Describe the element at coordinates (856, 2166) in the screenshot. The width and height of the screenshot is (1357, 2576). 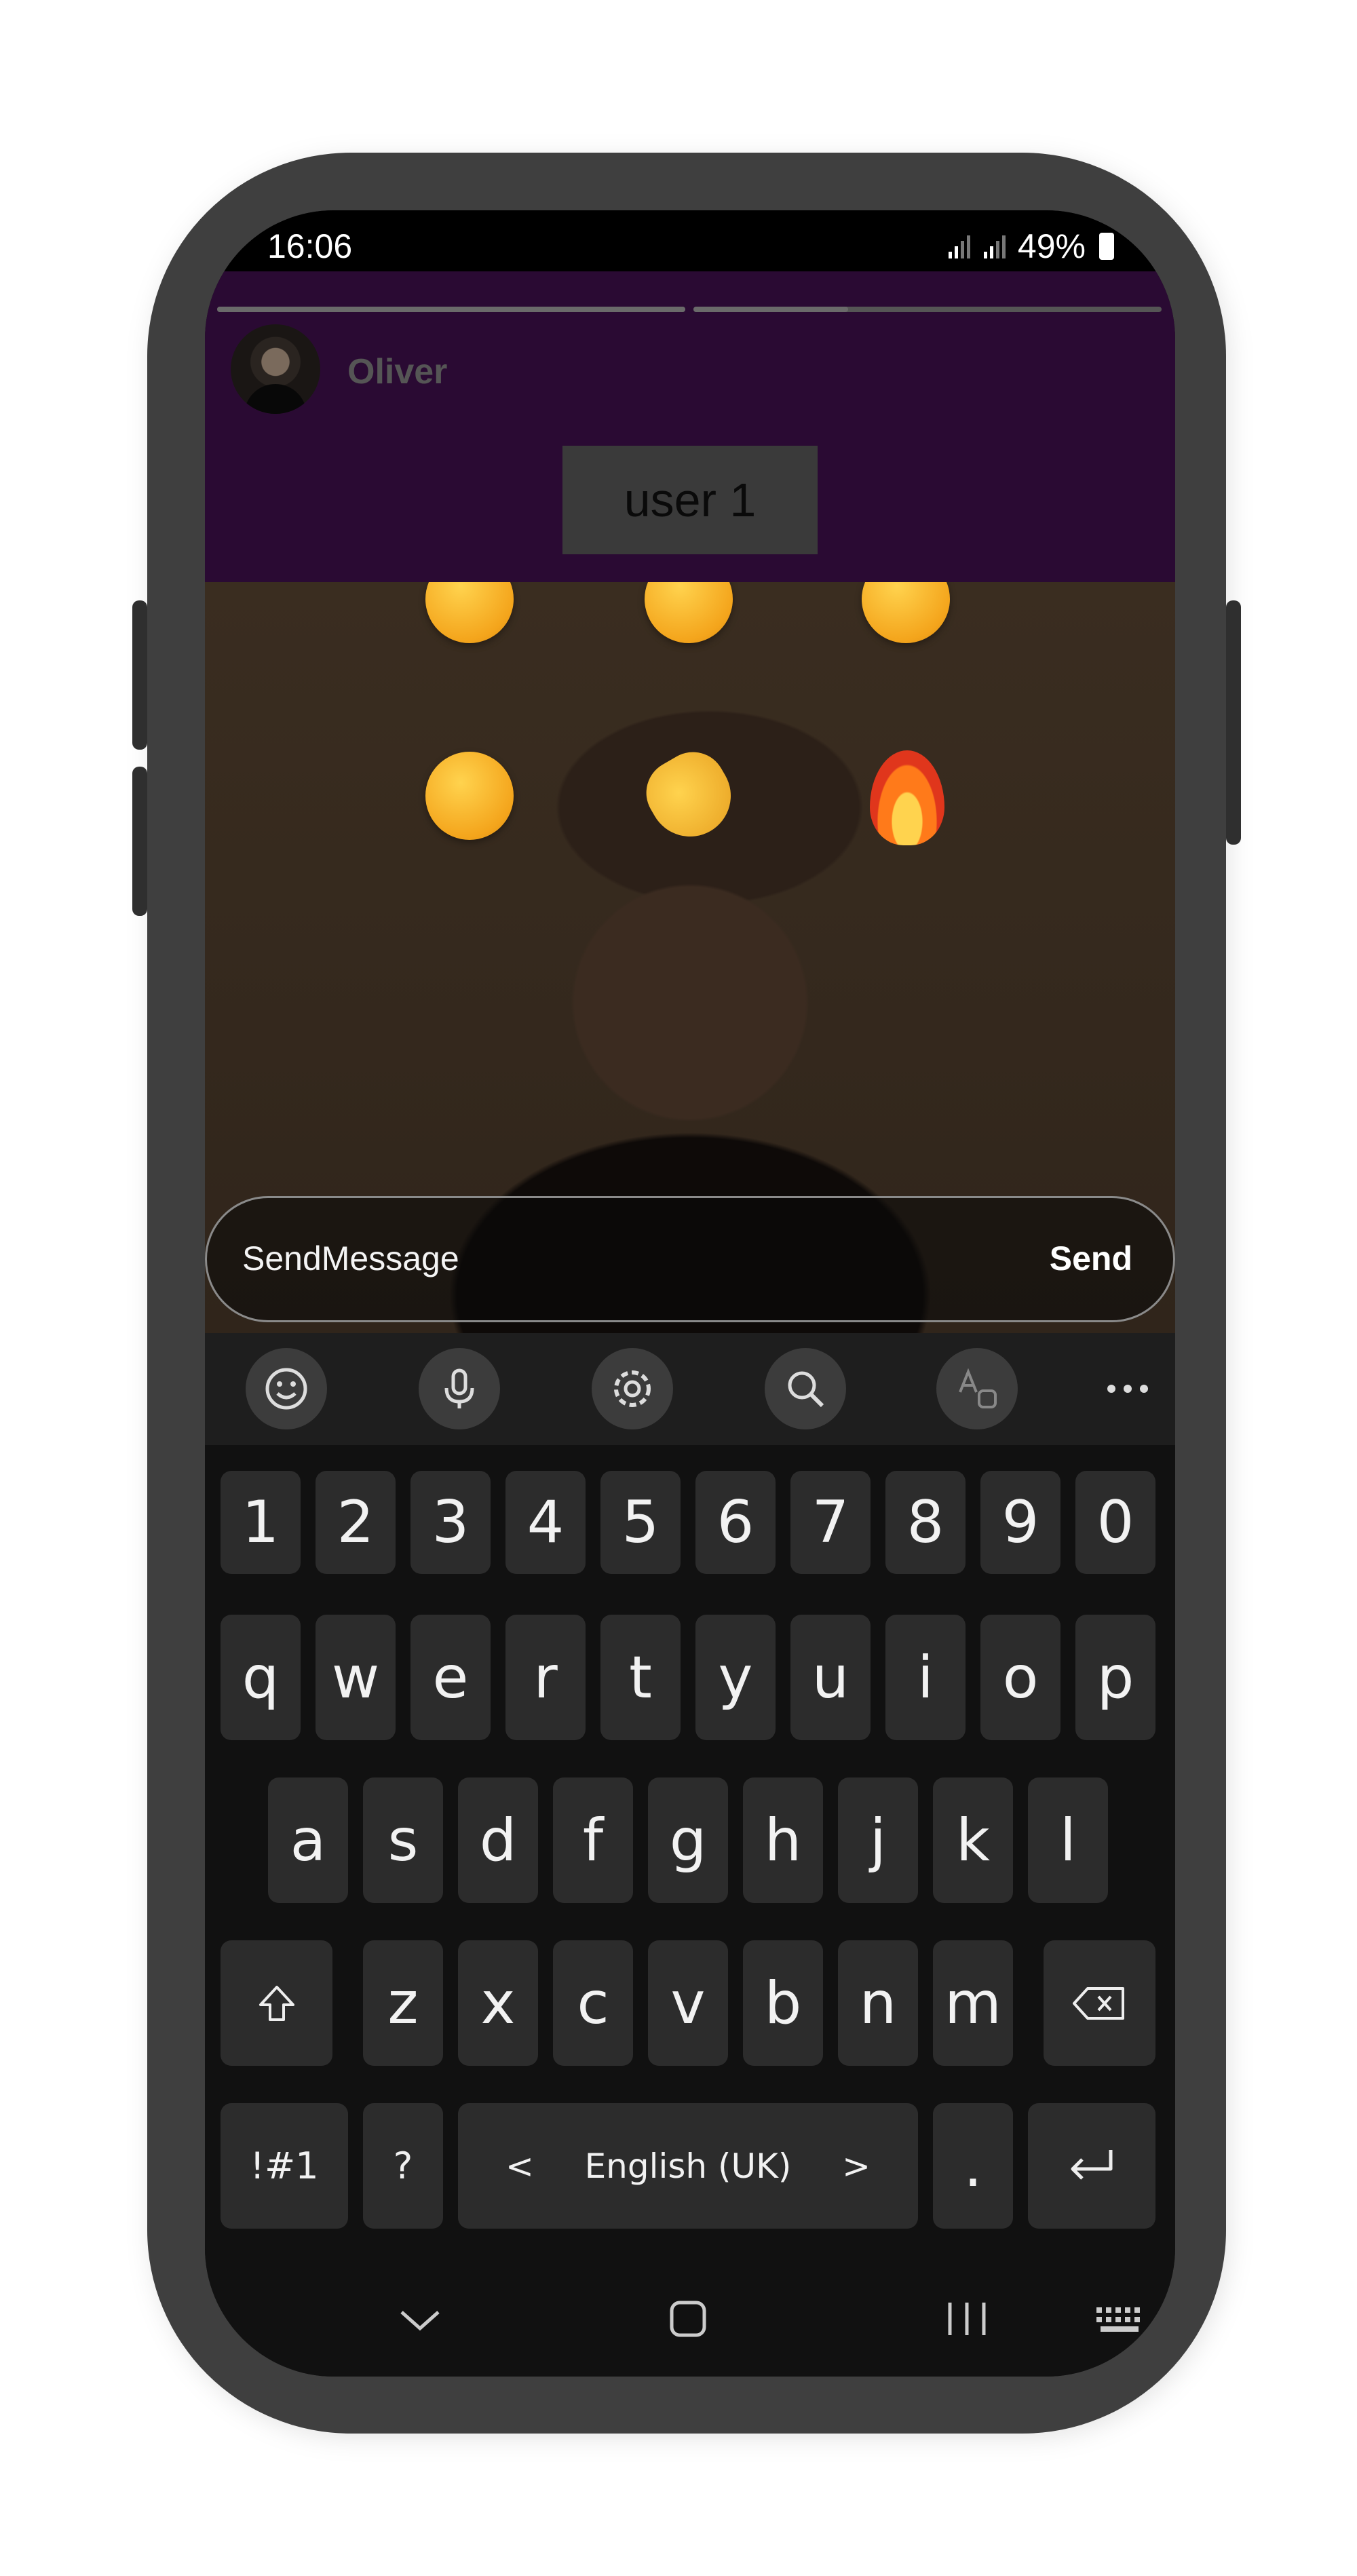
I see `lang-next-chevron: >` at that location.